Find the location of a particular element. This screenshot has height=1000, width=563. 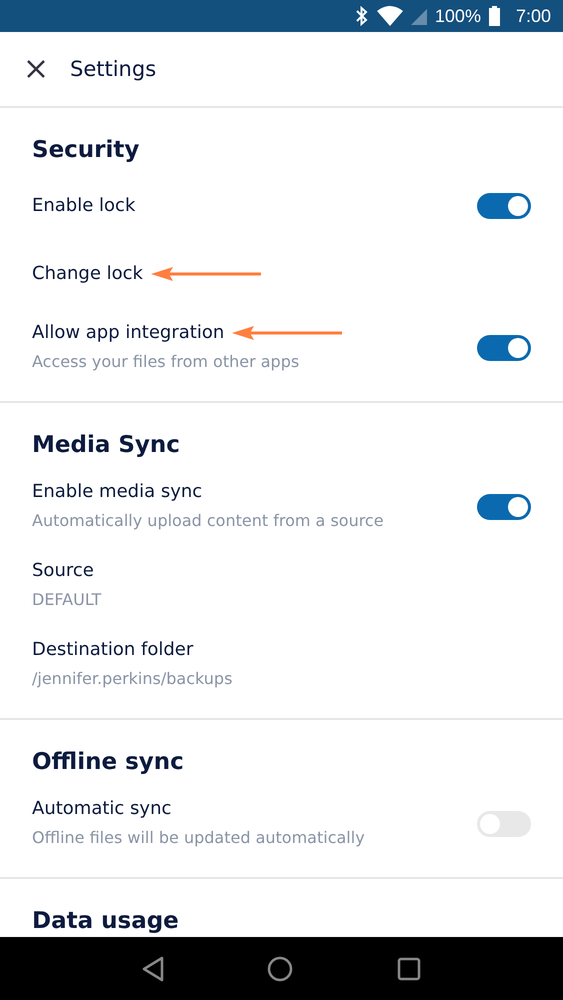

signal-icon is located at coordinates (418, 16).